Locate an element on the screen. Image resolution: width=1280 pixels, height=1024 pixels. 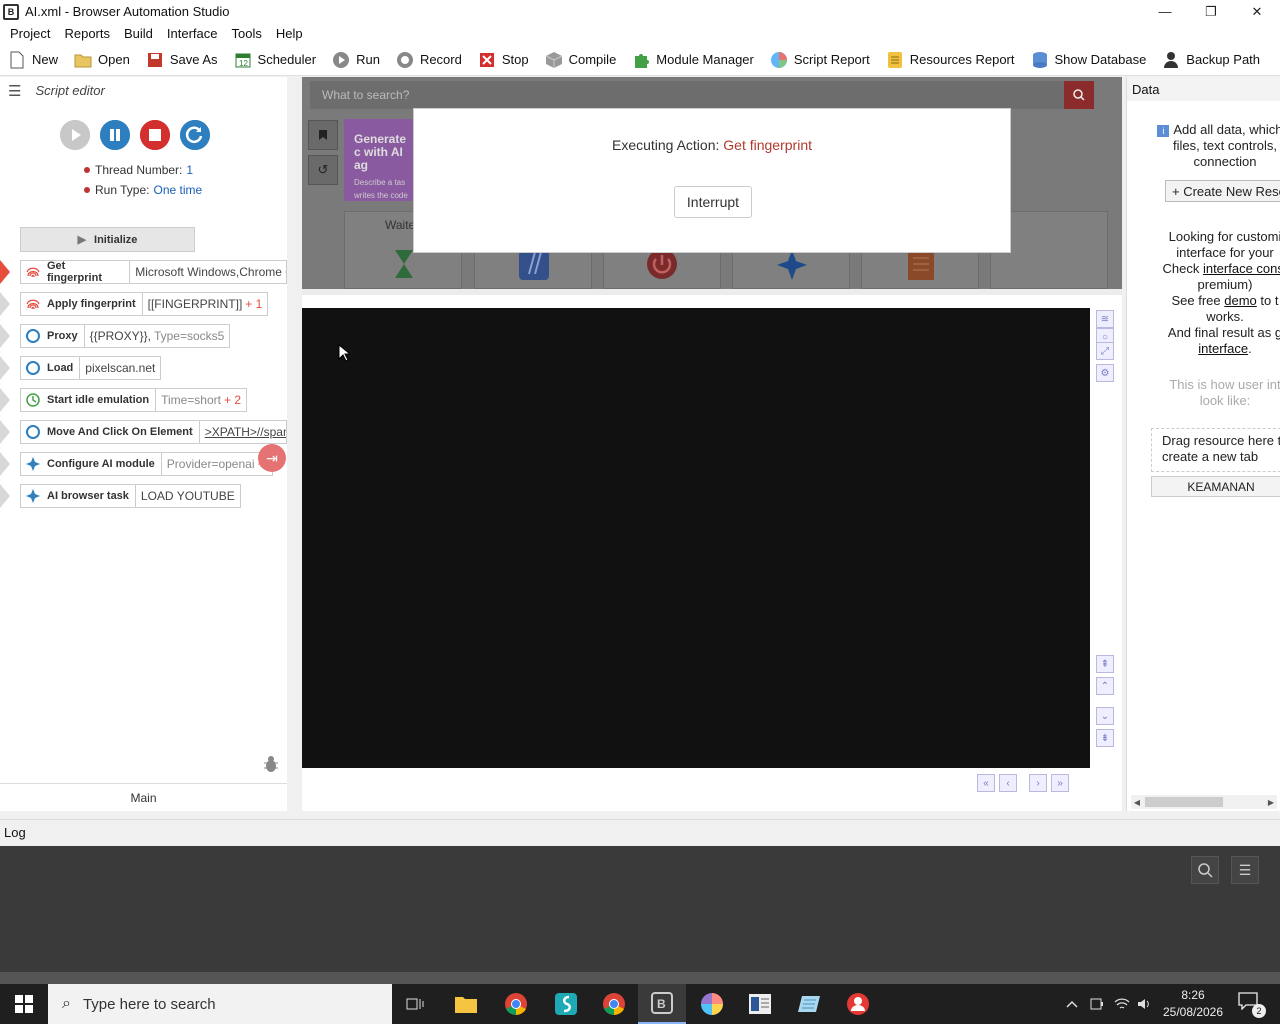
action-load: Load pixelscan.net is located at coordinates (81, 368).